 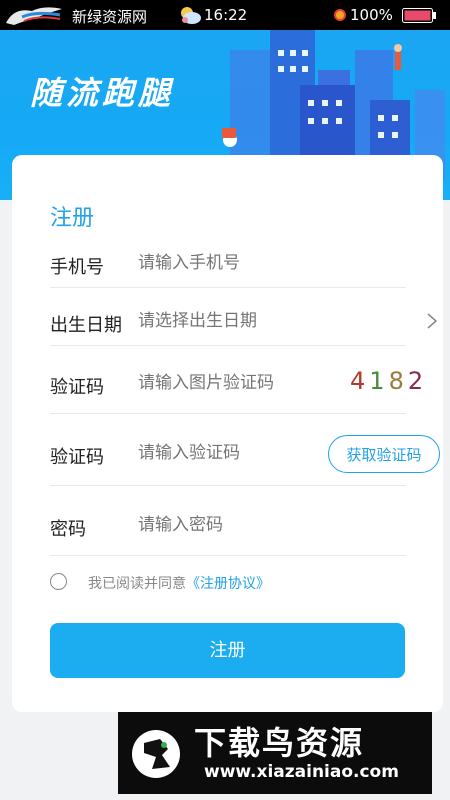 I want to click on birthday-label: 出生日期, so click(x=86, y=325).